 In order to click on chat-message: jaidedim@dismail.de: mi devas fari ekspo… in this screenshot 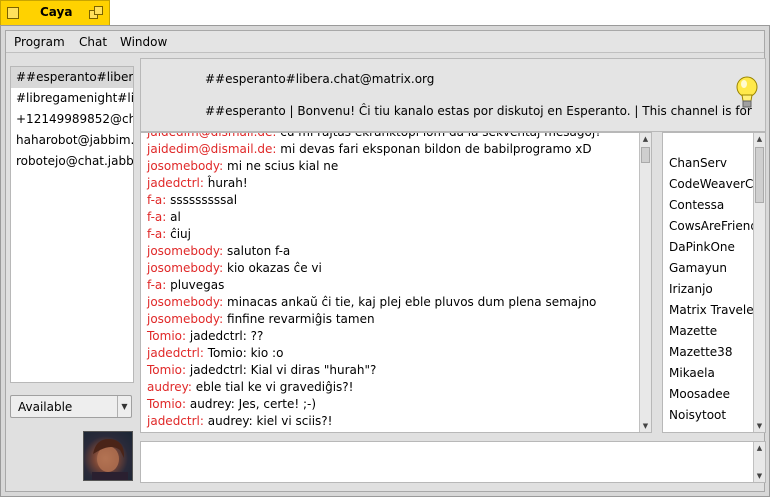, I will do `click(396, 149)`.